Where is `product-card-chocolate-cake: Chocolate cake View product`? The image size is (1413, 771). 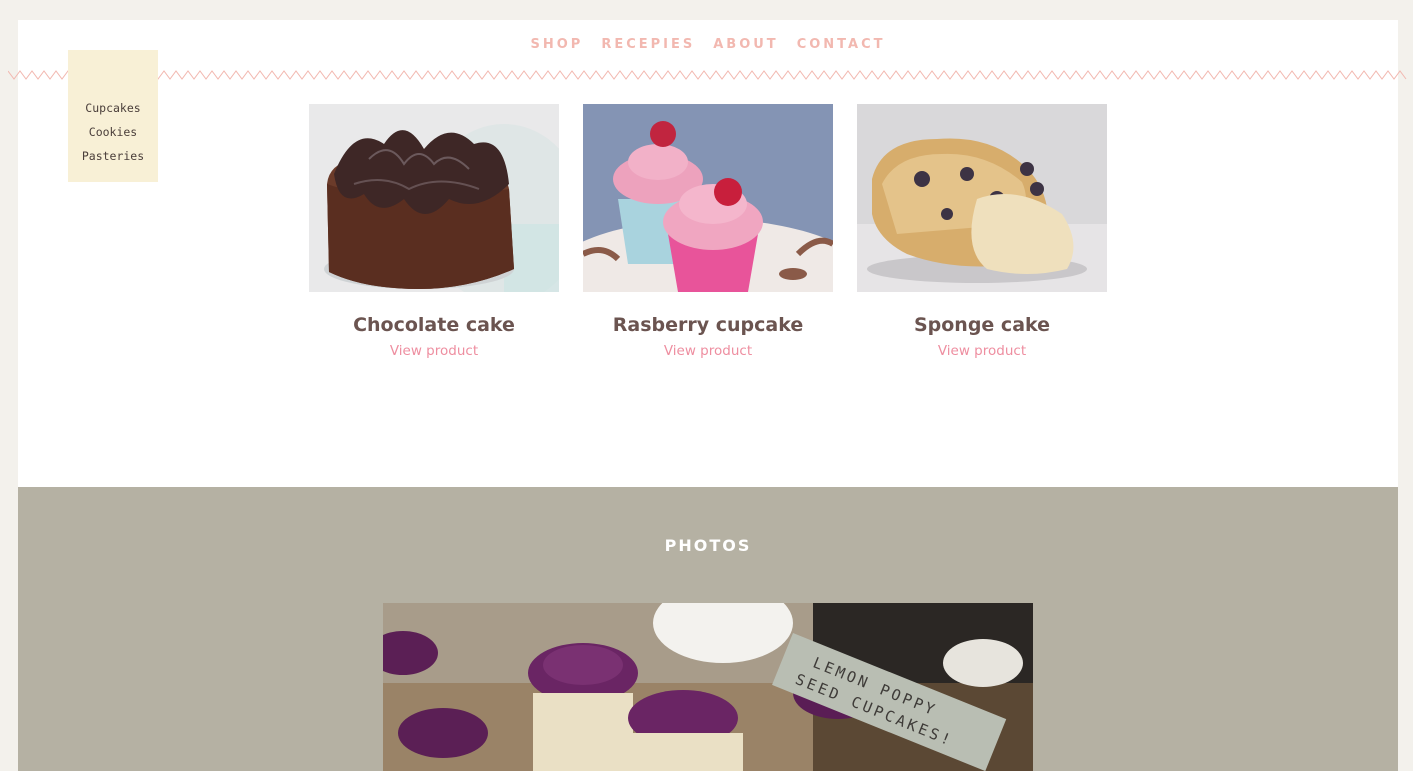
product-card-chocolate-cake: Chocolate cake View product is located at coordinates (434, 231).